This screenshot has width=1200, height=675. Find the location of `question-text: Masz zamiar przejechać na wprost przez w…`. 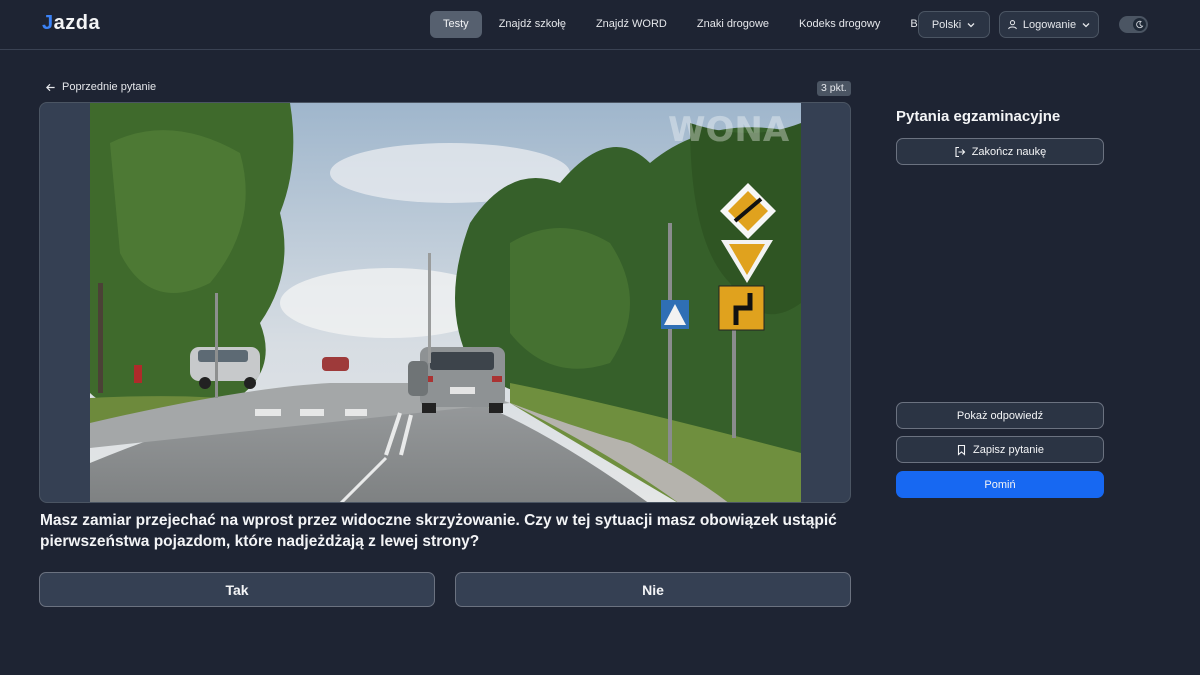

question-text: Masz zamiar przejechać na wprost przez w… is located at coordinates (438, 531).